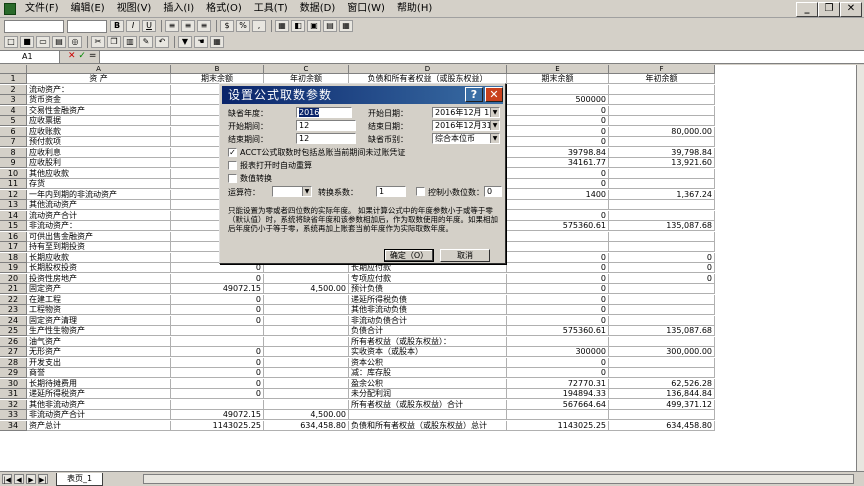 The image size is (864, 486). What do you see at coordinates (99, 89) in the screenshot?
I see `cell: 流动资产：` at bounding box center [99, 89].